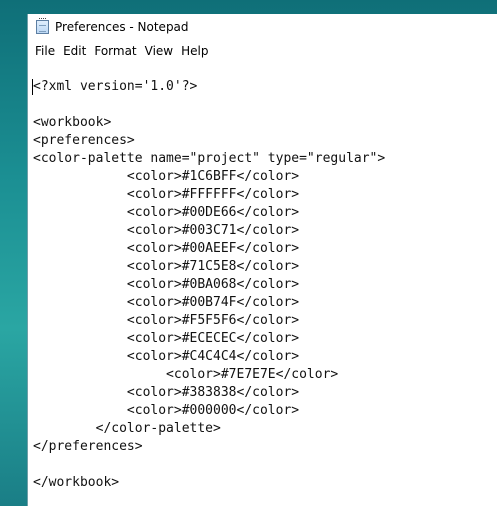 The height and width of the screenshot is (506, 497). I want to click on menu-edit: Edit, so click(77, 51).